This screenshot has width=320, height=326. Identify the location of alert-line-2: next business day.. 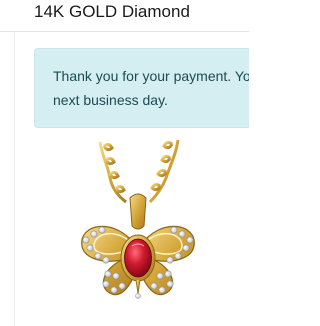
(110, 100).